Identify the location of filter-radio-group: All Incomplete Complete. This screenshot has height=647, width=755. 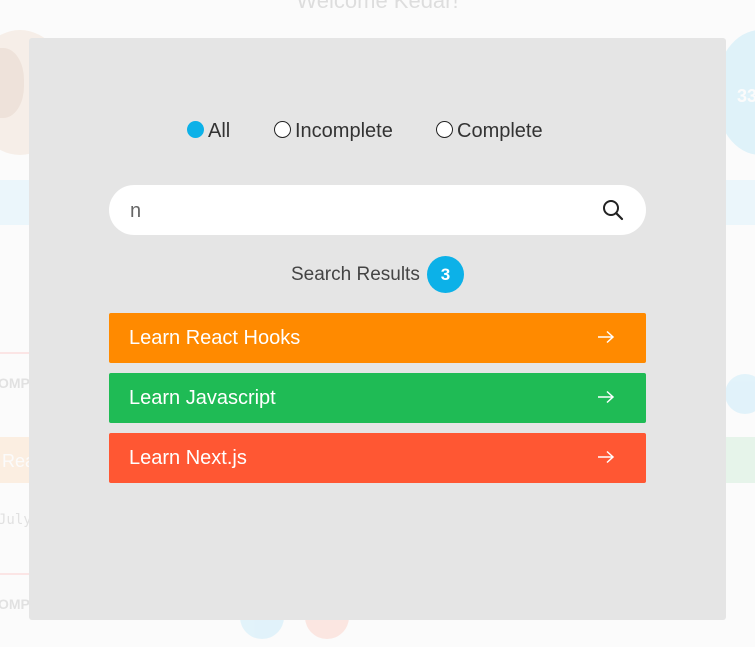
(377, 134).